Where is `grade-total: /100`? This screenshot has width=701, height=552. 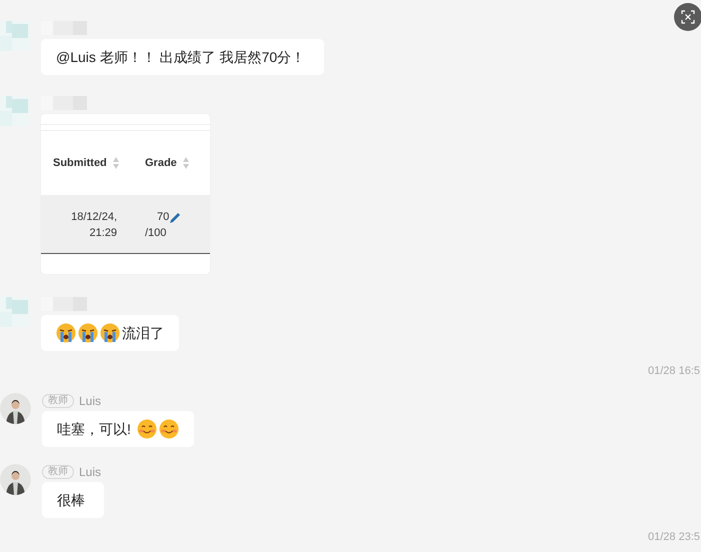
grade-total: /100 is located at coordinates (156, 233).